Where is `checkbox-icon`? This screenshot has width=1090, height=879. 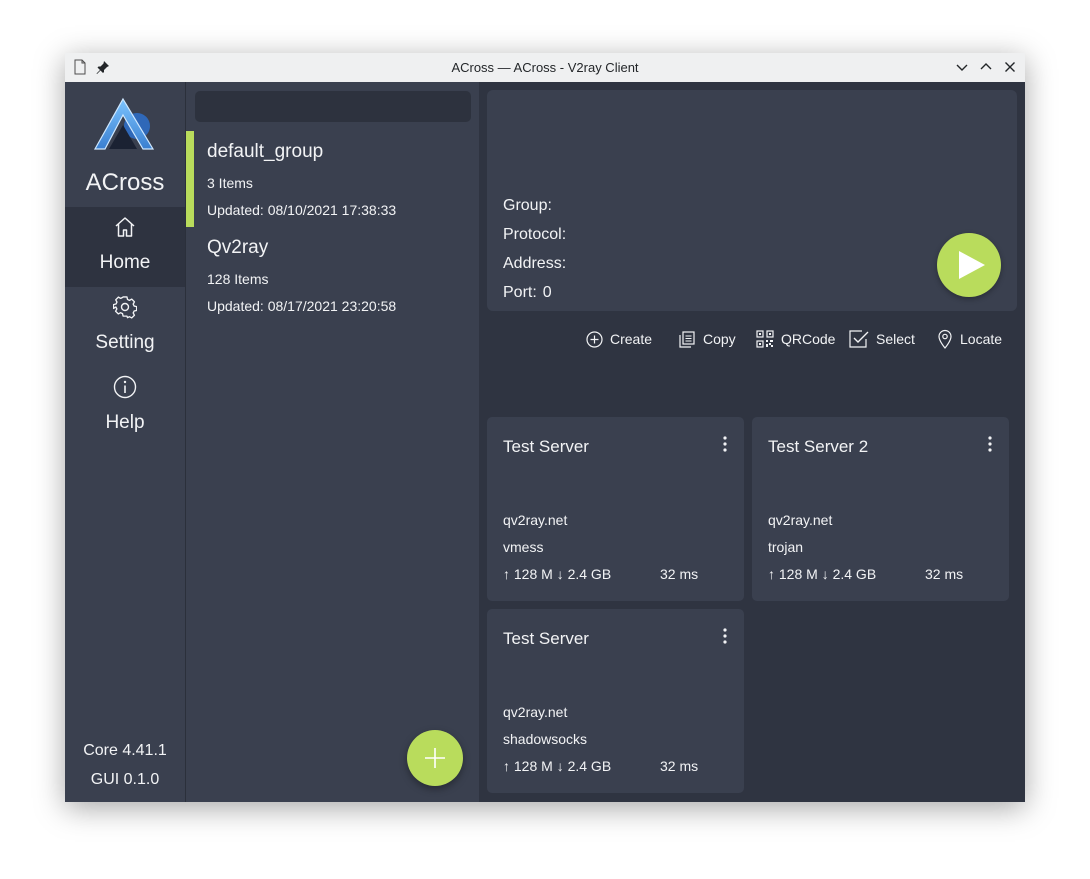
checkbox-icon is located at coordinates (859, 339).